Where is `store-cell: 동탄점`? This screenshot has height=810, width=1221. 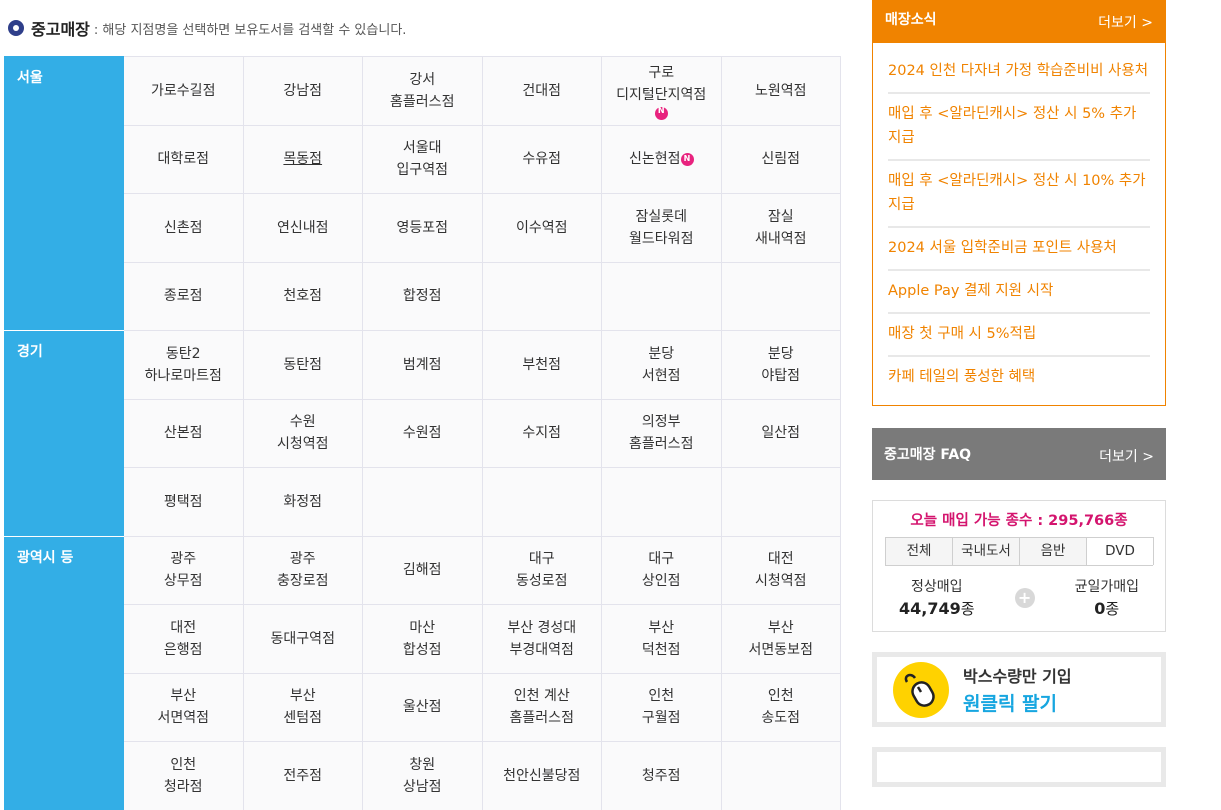 store-cell: 동탄점 is located at coordinates (302, 365).